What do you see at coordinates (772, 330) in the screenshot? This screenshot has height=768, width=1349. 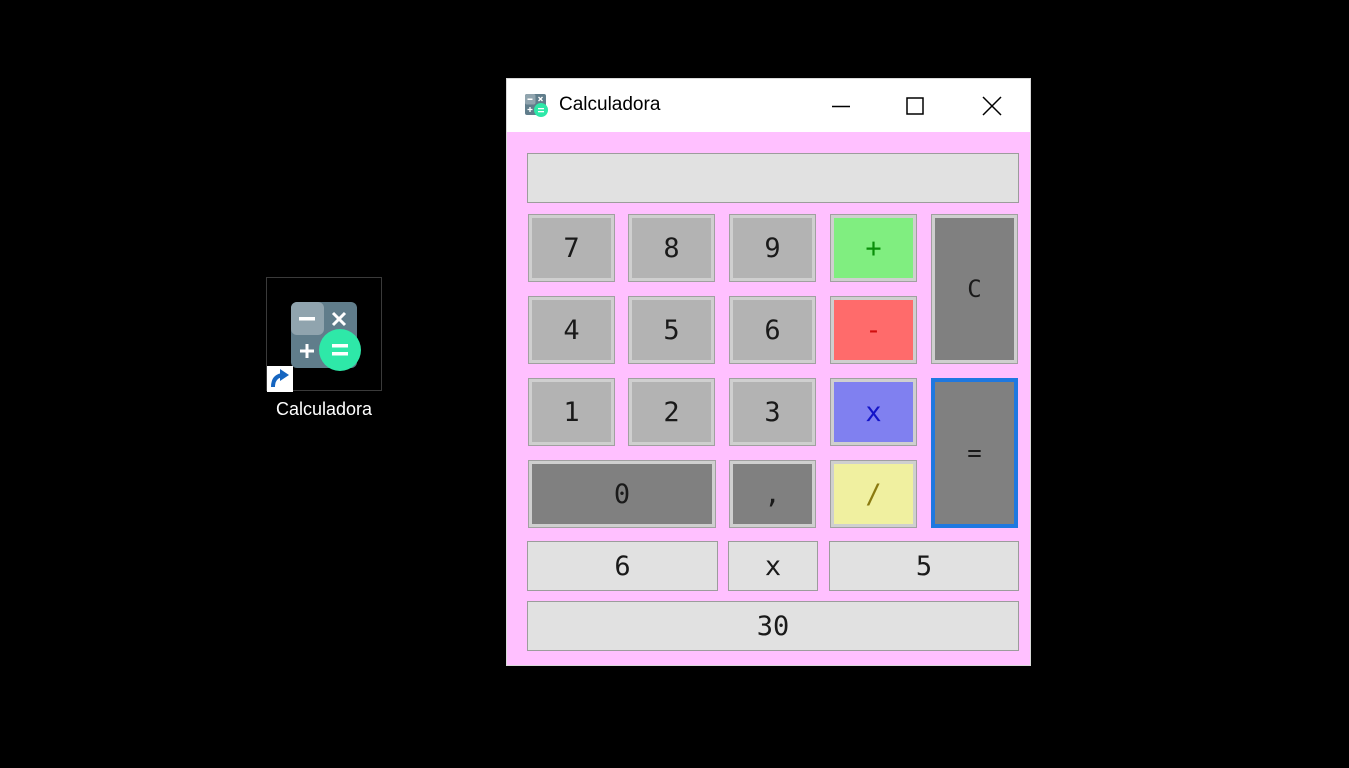 I see `key-6: 6` at bounding box center [772, 330].